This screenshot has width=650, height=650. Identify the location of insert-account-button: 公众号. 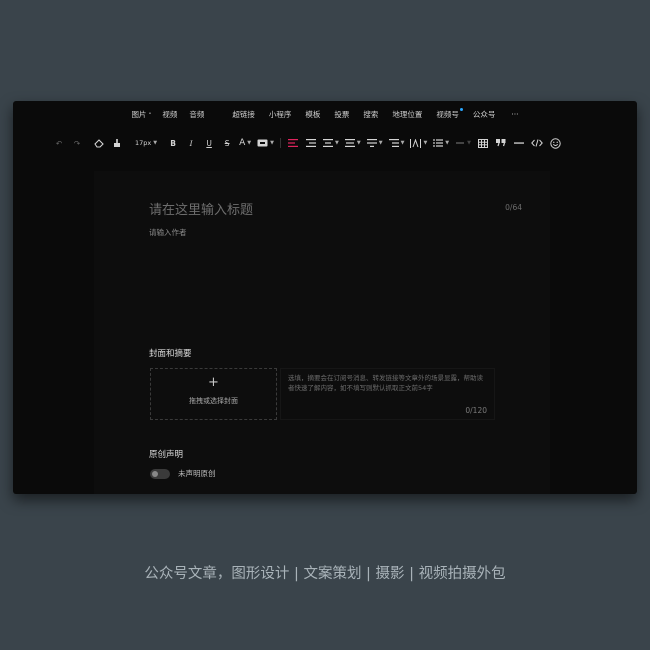
(484, 114).